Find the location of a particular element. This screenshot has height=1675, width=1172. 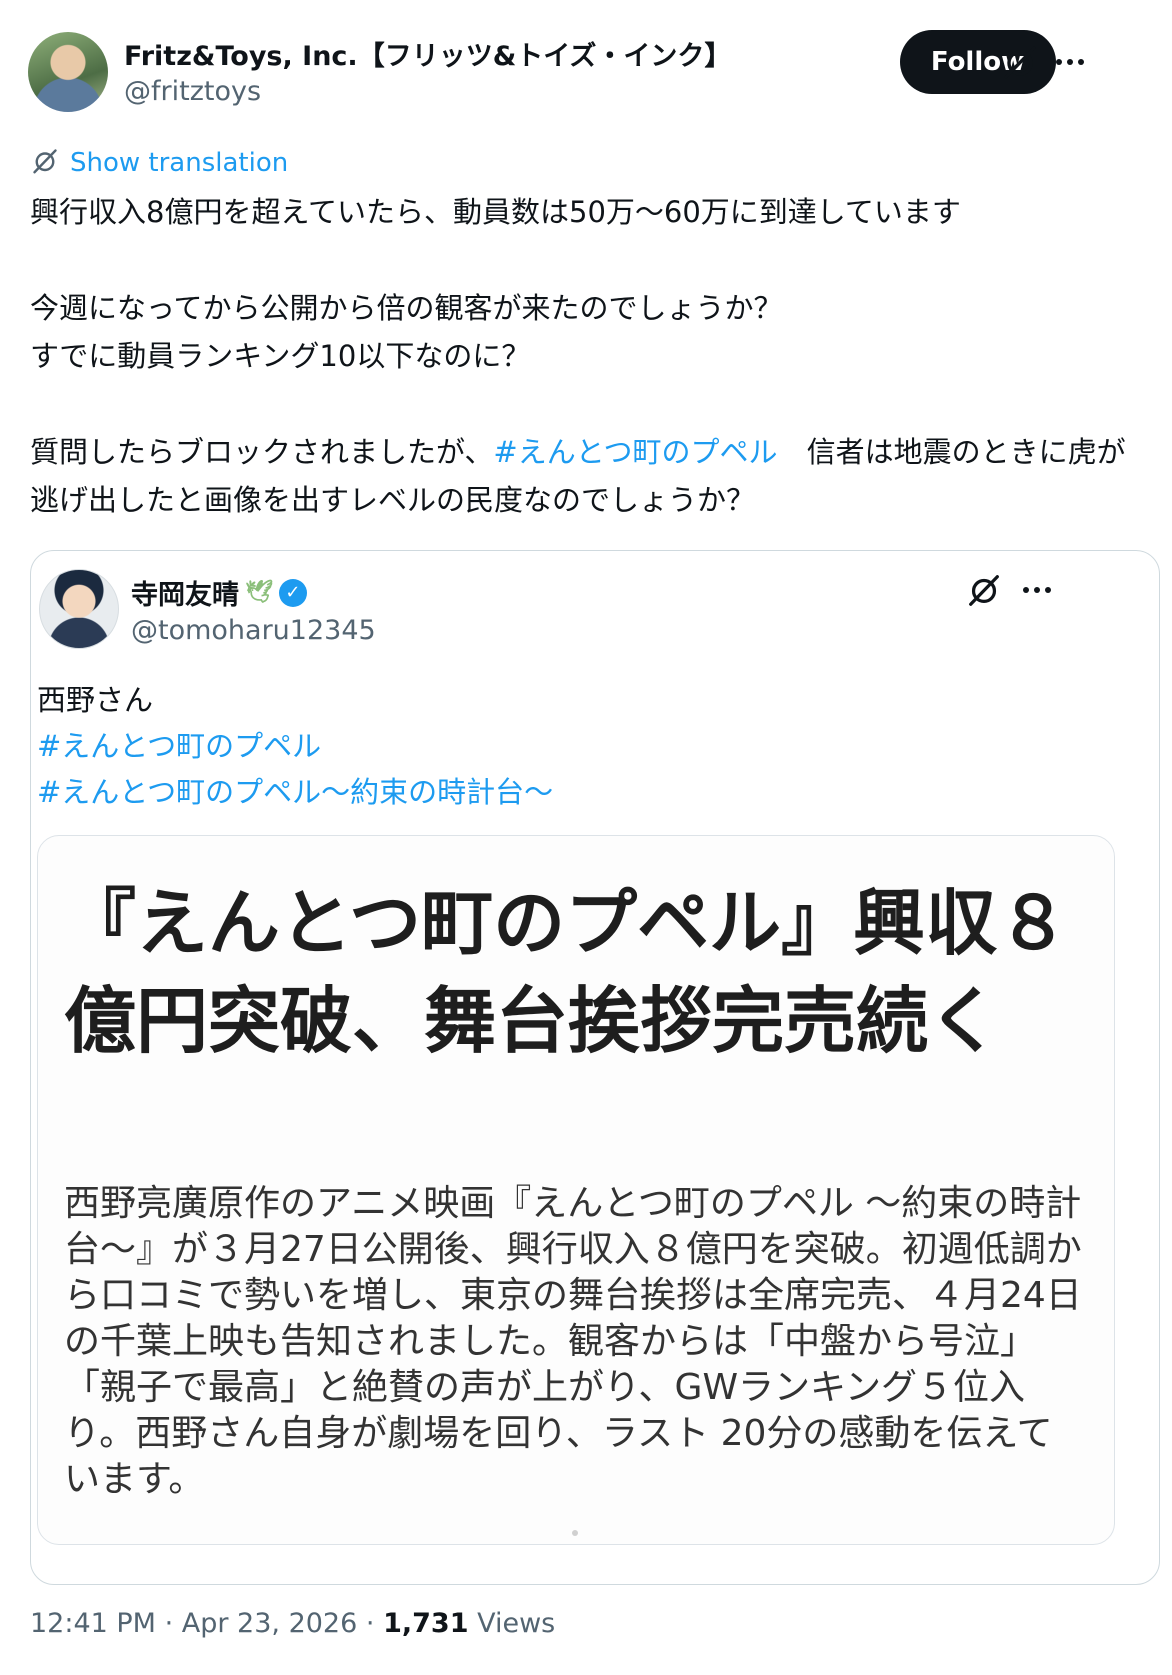

quoted-author-name-text: 寺岡友晴 is located at coordinates (185, 595).